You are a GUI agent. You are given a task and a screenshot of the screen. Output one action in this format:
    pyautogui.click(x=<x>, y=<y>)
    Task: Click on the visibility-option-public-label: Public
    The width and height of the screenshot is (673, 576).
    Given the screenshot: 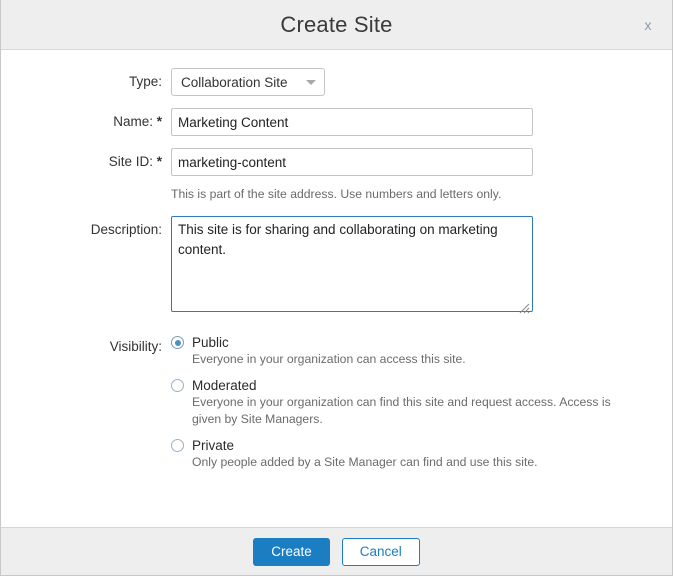 What is the action you would take?
    pyautogui.click(x=210, y=343)
    